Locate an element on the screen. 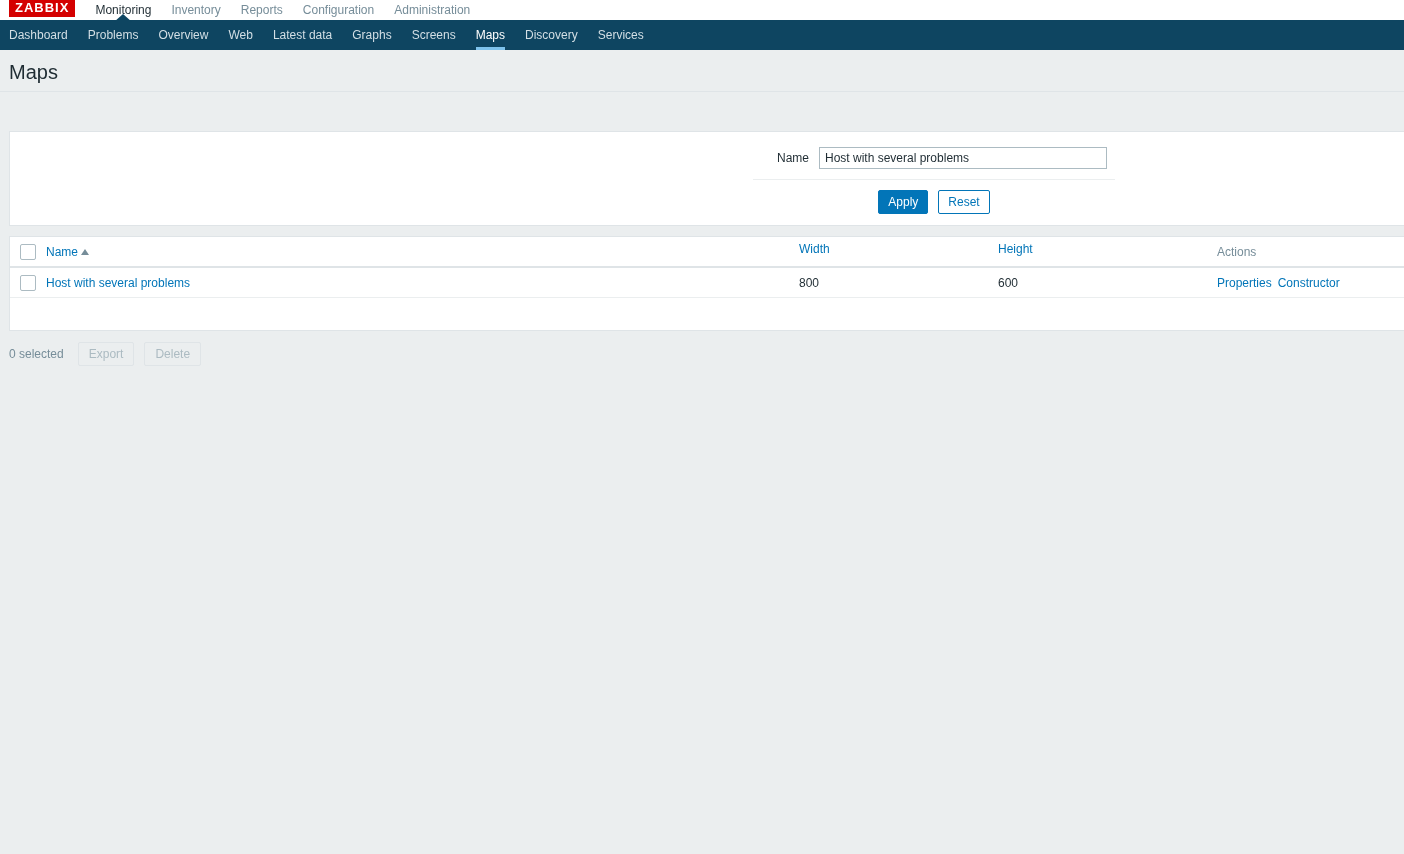 The height and width of the screenshot is (854, 1404). column-header: Height is located at coordinates (1015, 248).